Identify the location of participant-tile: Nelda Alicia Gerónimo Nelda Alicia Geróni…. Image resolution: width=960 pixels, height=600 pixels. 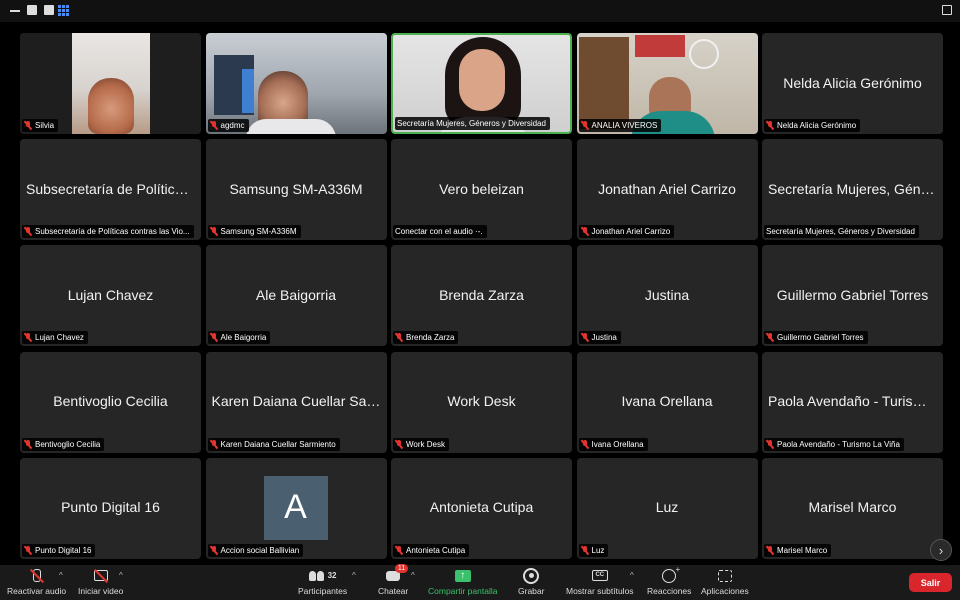
(852, 83).